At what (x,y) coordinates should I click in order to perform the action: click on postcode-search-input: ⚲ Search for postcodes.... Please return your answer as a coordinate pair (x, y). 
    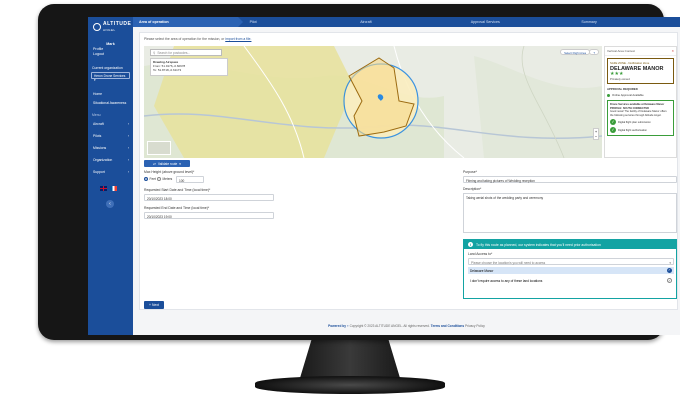
    Looking at the image, I should click on (186, 52).